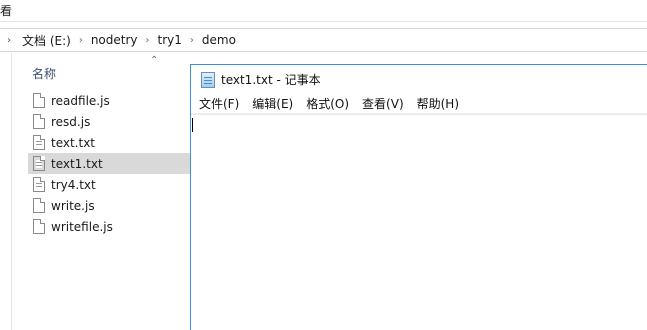 The height and width of the screenshot is (330, 647). Describe the element at coordinates (323, 40) in the screenshot. I see `address-bar: › 文档 (E:) › nodetry › try1 › demo` at that location.